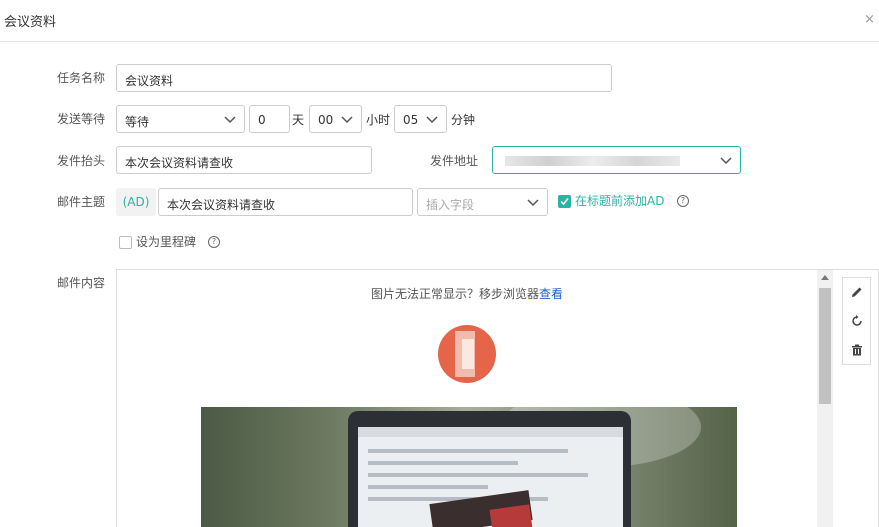 The image size is (879, 527). Describe the element at coordinates (619, 201) in the screenshot. I see `add-ad-label: 在标题前添加AD` at that location.